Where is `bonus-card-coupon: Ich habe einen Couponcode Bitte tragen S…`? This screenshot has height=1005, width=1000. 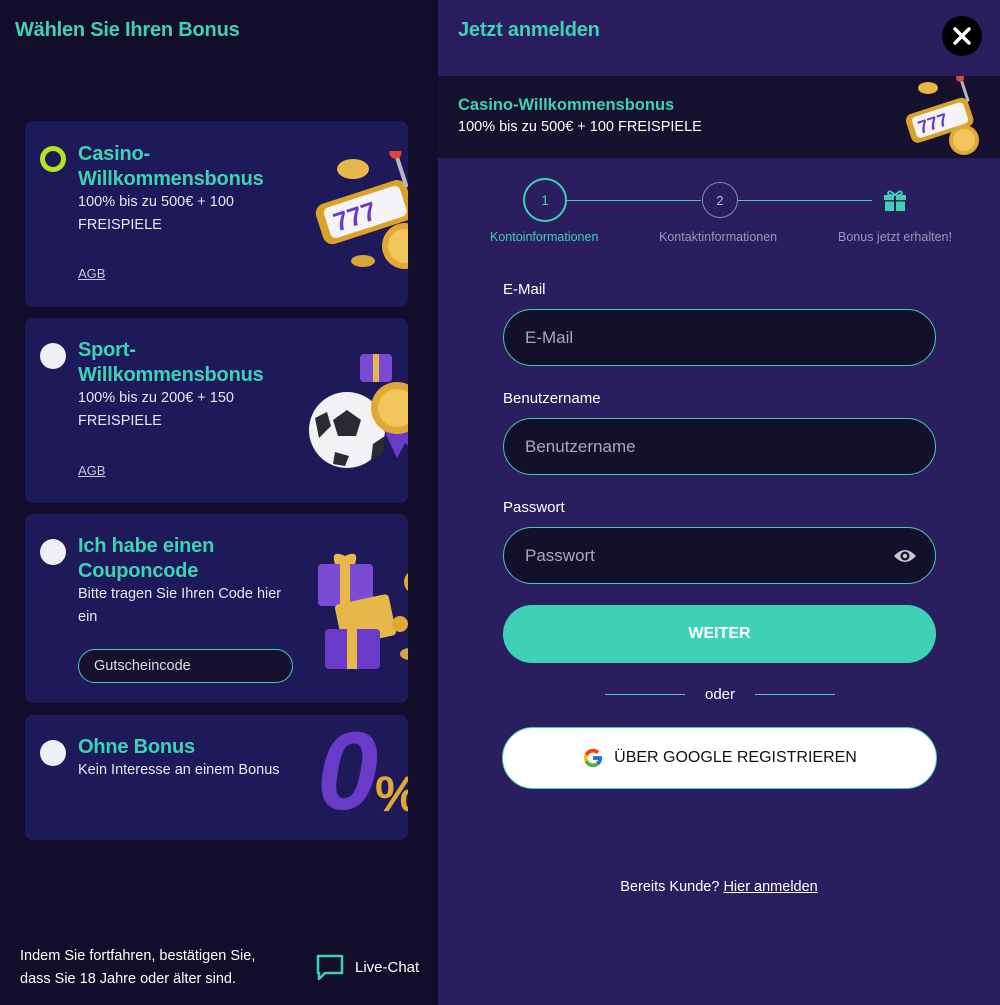
bonus-card-coupon: Ich habe einen Couponcode Bitte tragen S… is located at coordinates (216, 608).